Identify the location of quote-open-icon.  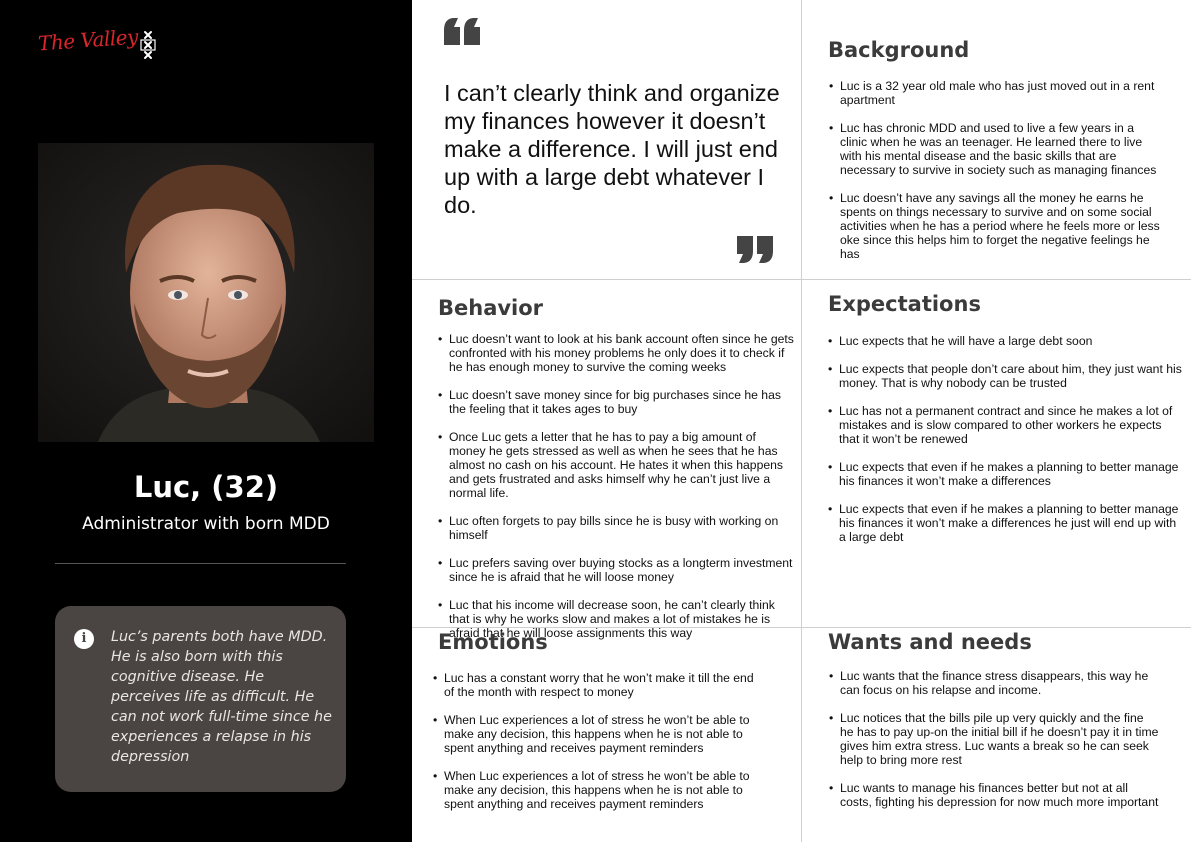
(462, 31).